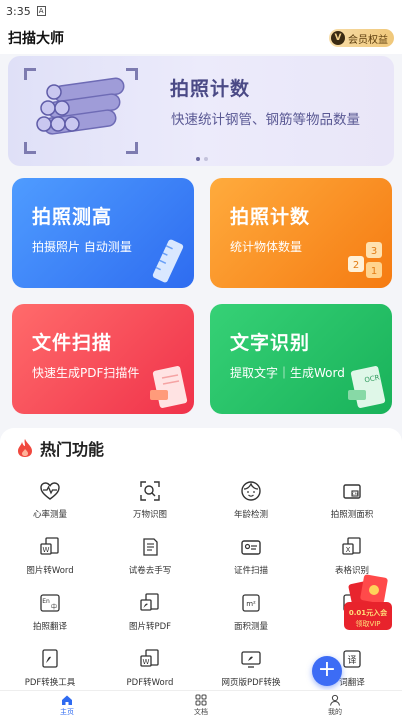 This screenshot has width=402, height=720. What do you see at coordinates (265, 120) in the screenshot?
I see `banner-subtitle: 快速统计钢管、钢筋等物品数量` at bounding box center [265, 120].